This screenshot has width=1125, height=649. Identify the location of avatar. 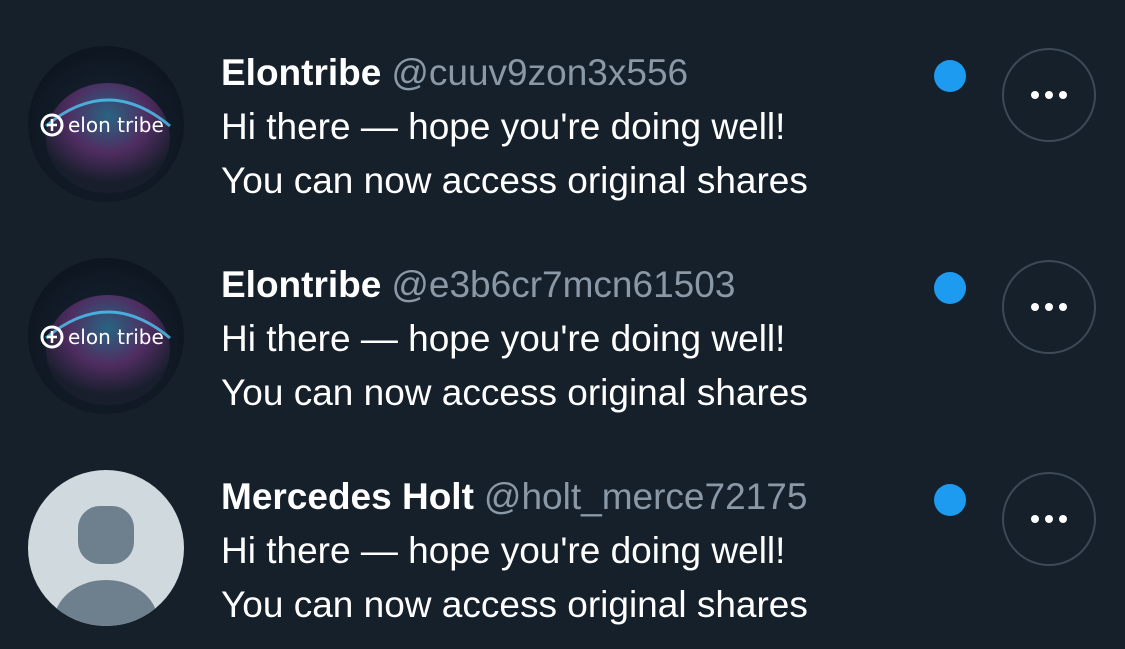
(106, 548).